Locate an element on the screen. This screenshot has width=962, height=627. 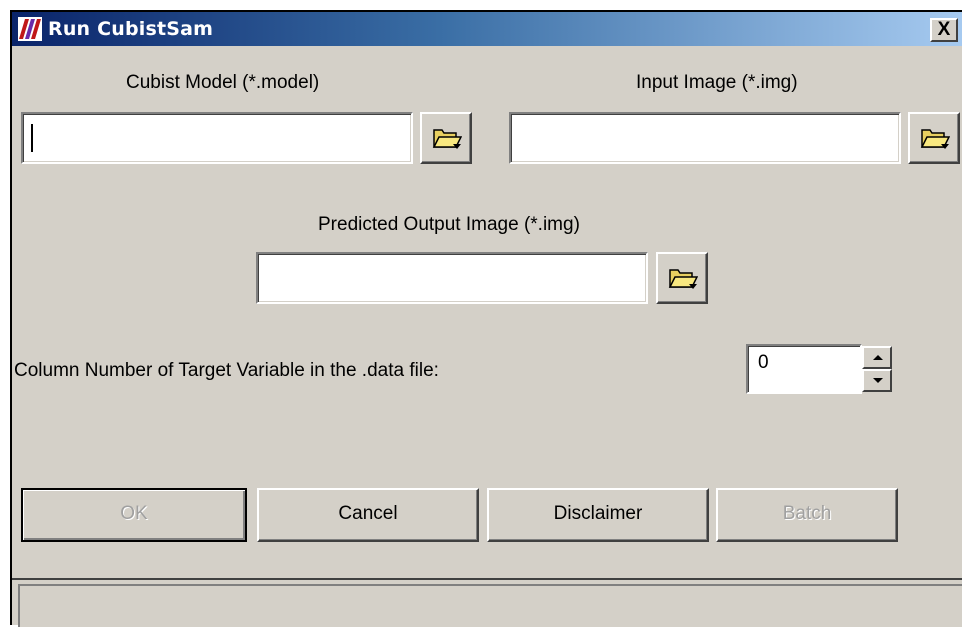
status-bar is located at coordinates (490, 605).